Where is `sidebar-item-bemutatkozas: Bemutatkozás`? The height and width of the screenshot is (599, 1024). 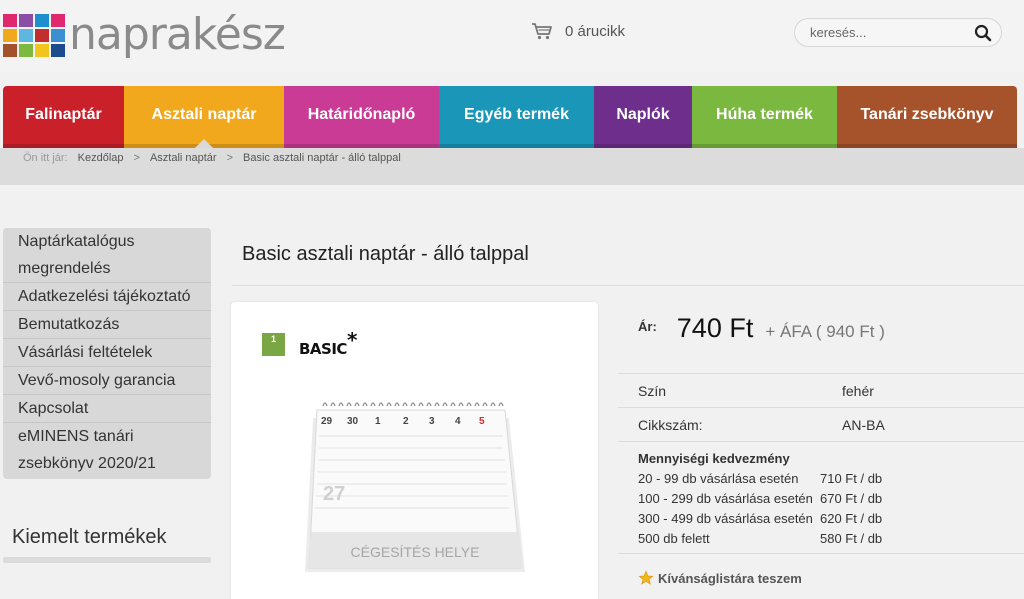 sidebar-item-bemutatkozas: Bemutatkozás is located at coordinates (107, 325).